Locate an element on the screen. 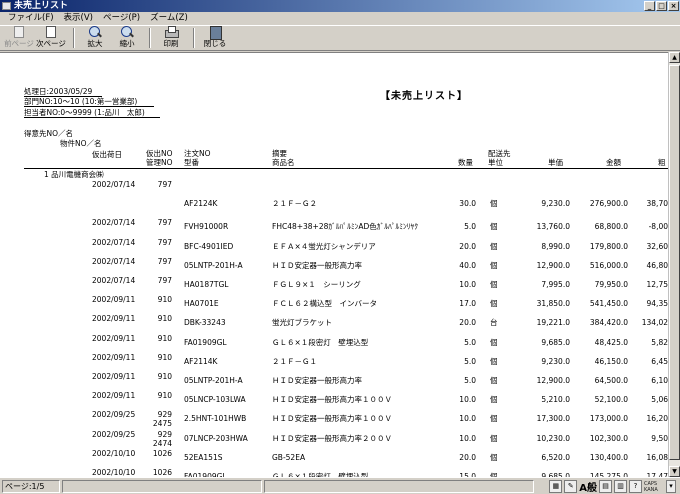  row-gross: 32,60 is located at coordinates (657, 246).